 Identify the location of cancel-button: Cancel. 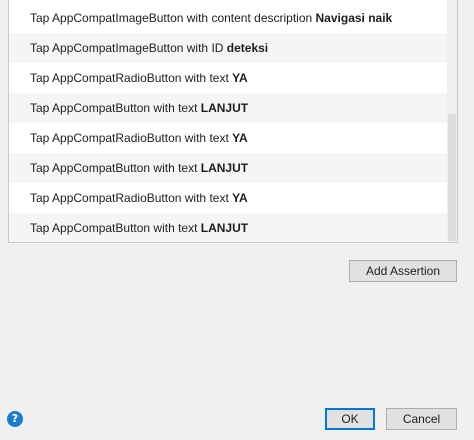
(421, 419).